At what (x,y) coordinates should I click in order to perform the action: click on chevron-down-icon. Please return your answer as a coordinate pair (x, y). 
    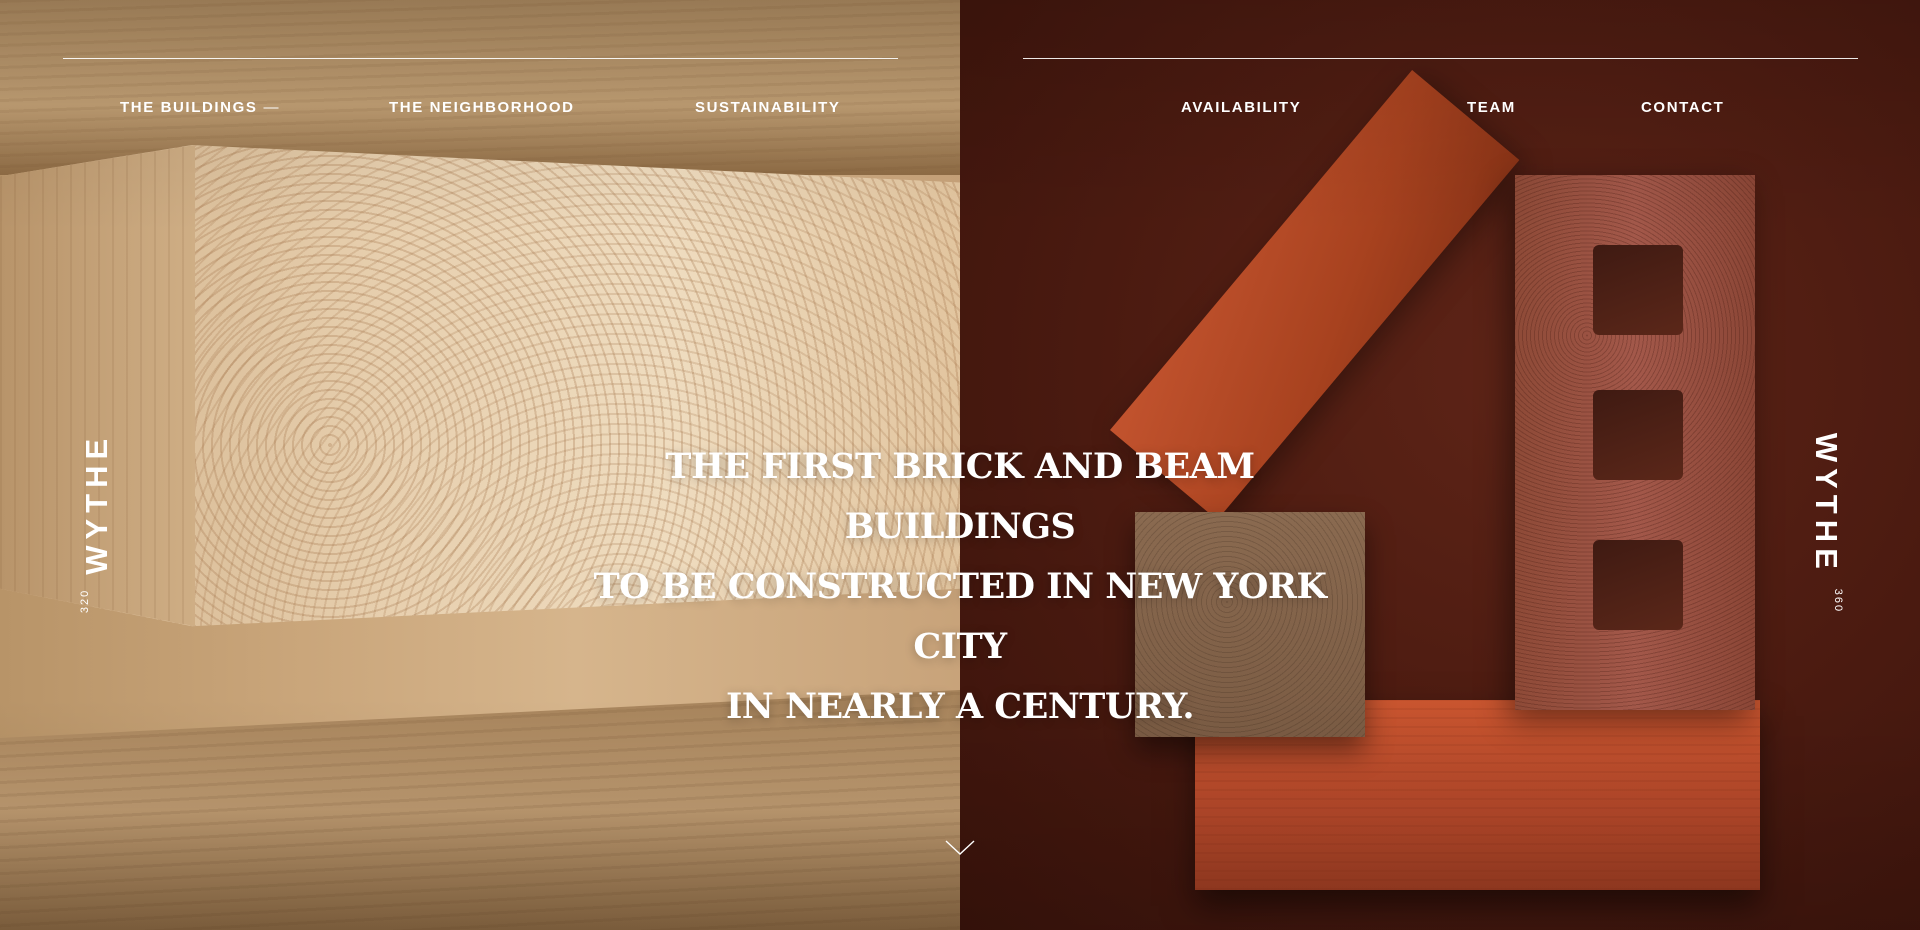
    Looking at the image, I should click on (960, 848).